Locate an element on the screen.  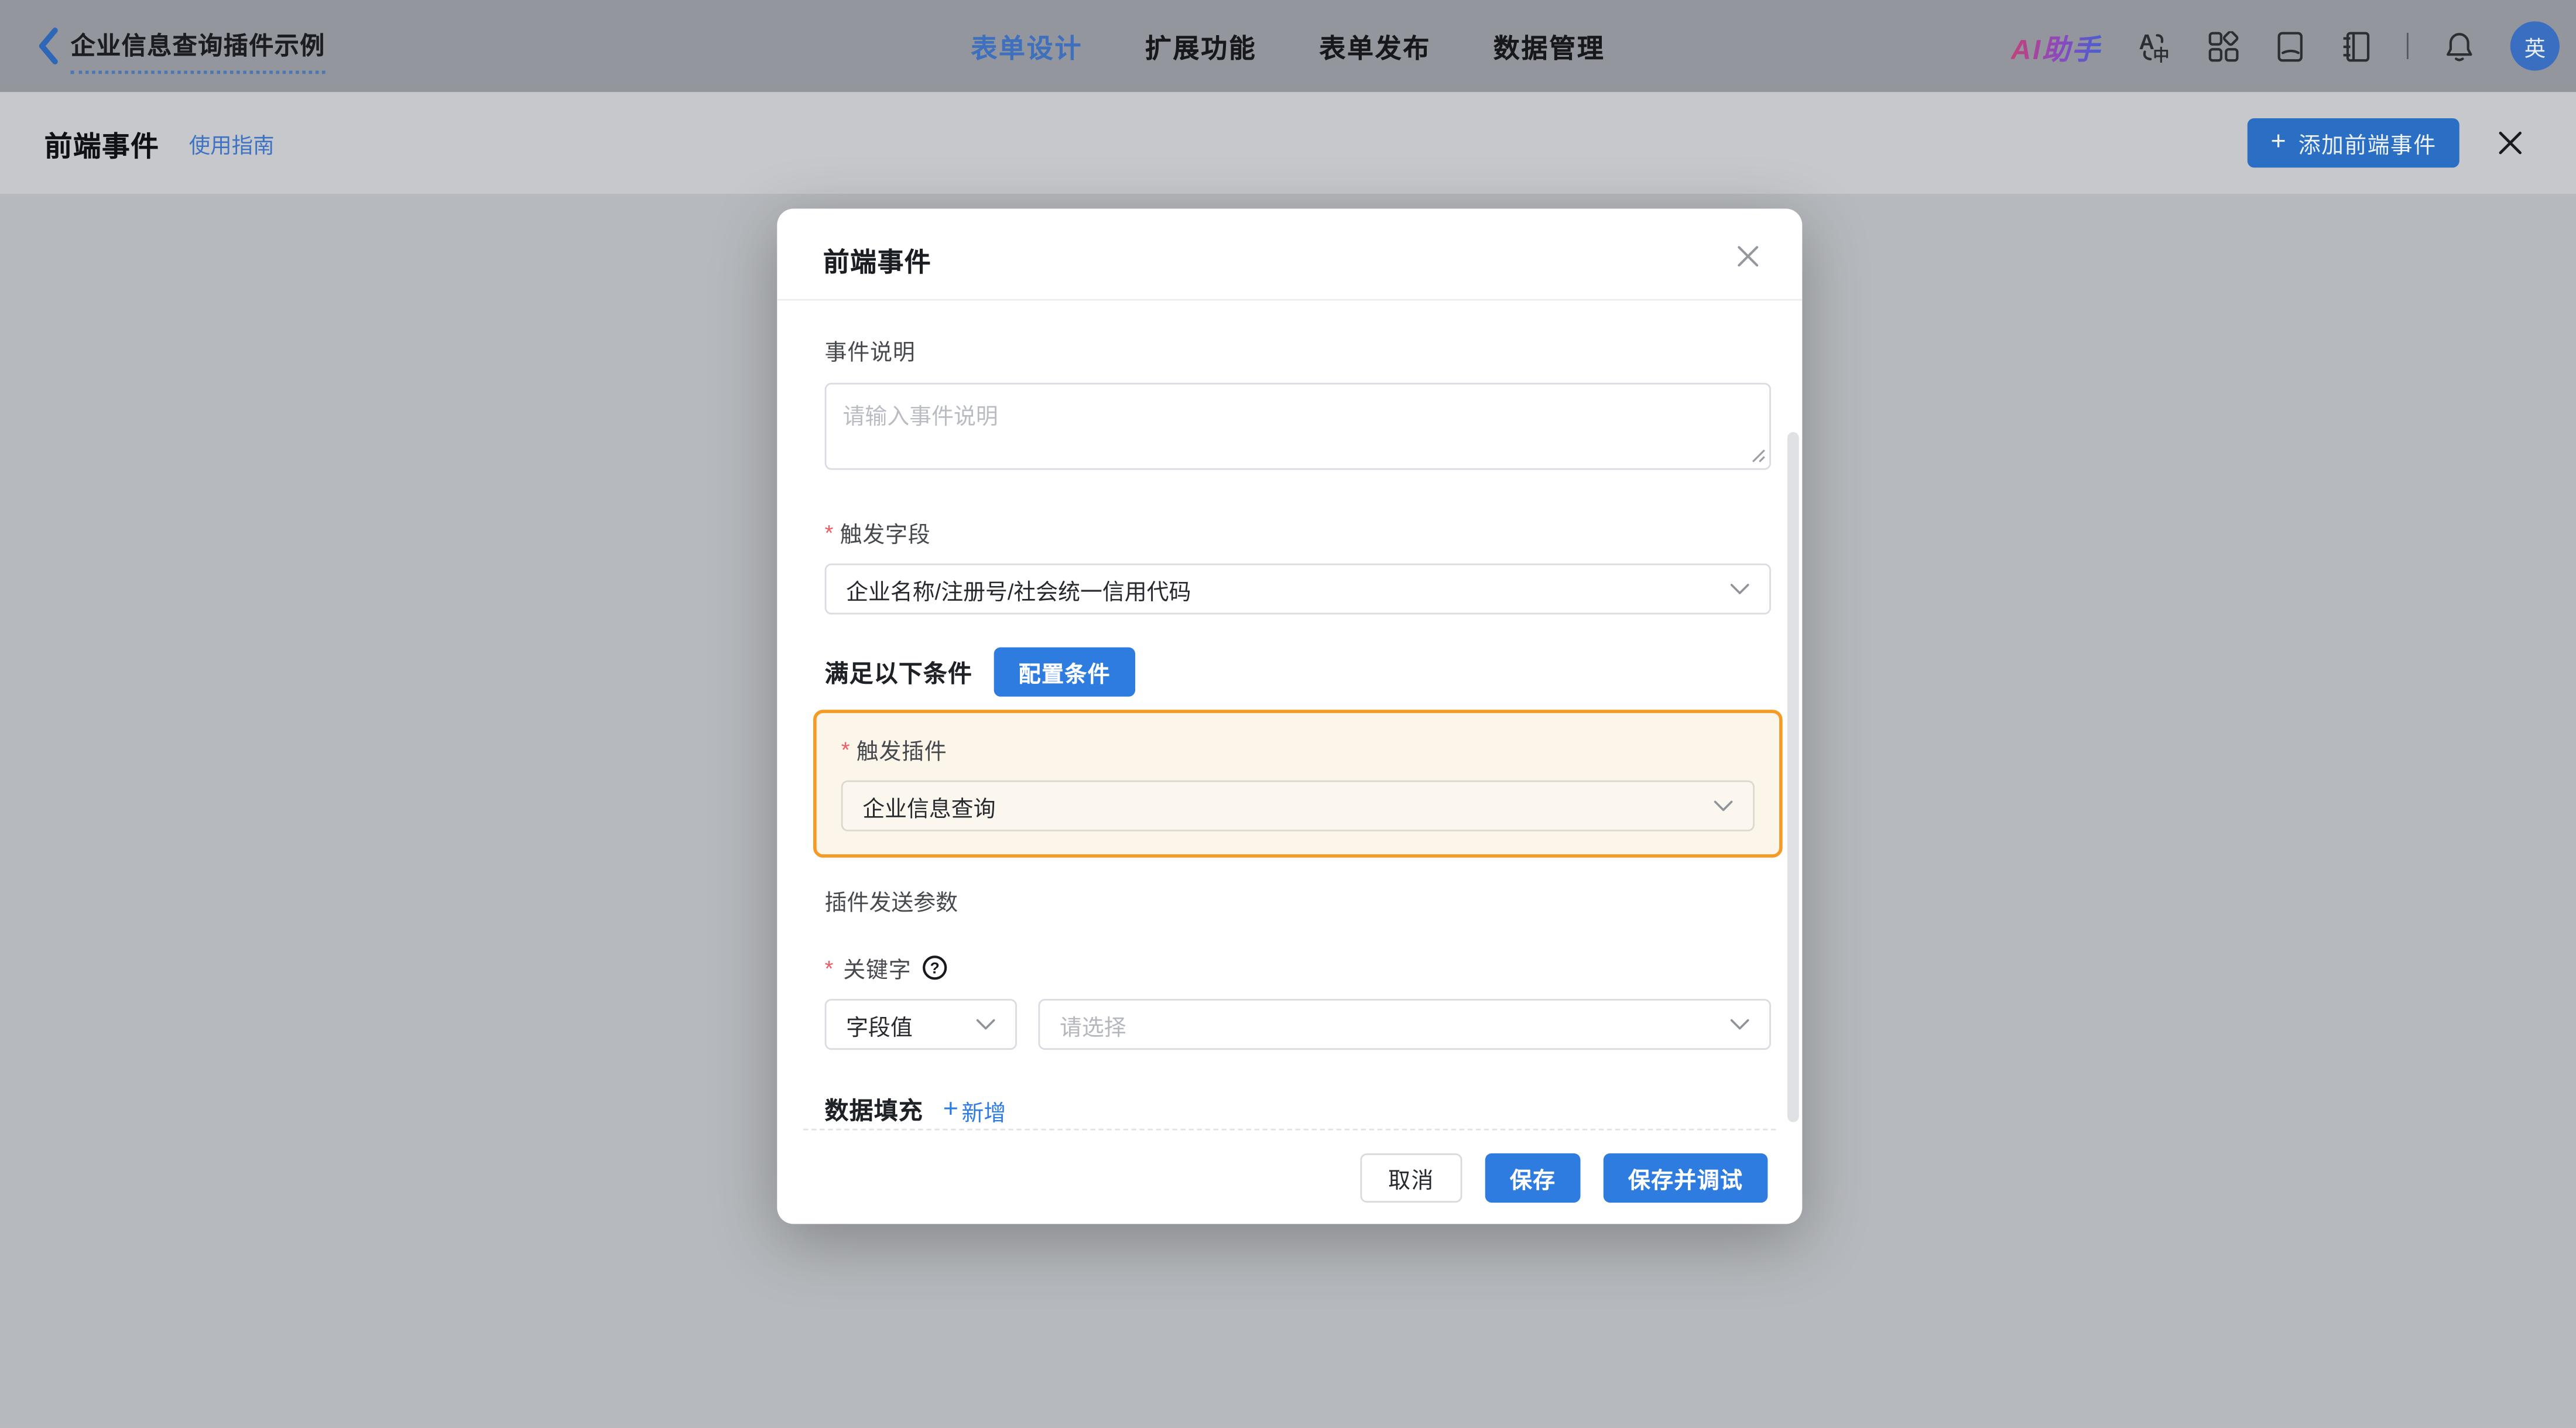
tab-extensions: 扩展功能 is located at coordinates (1201, 46).